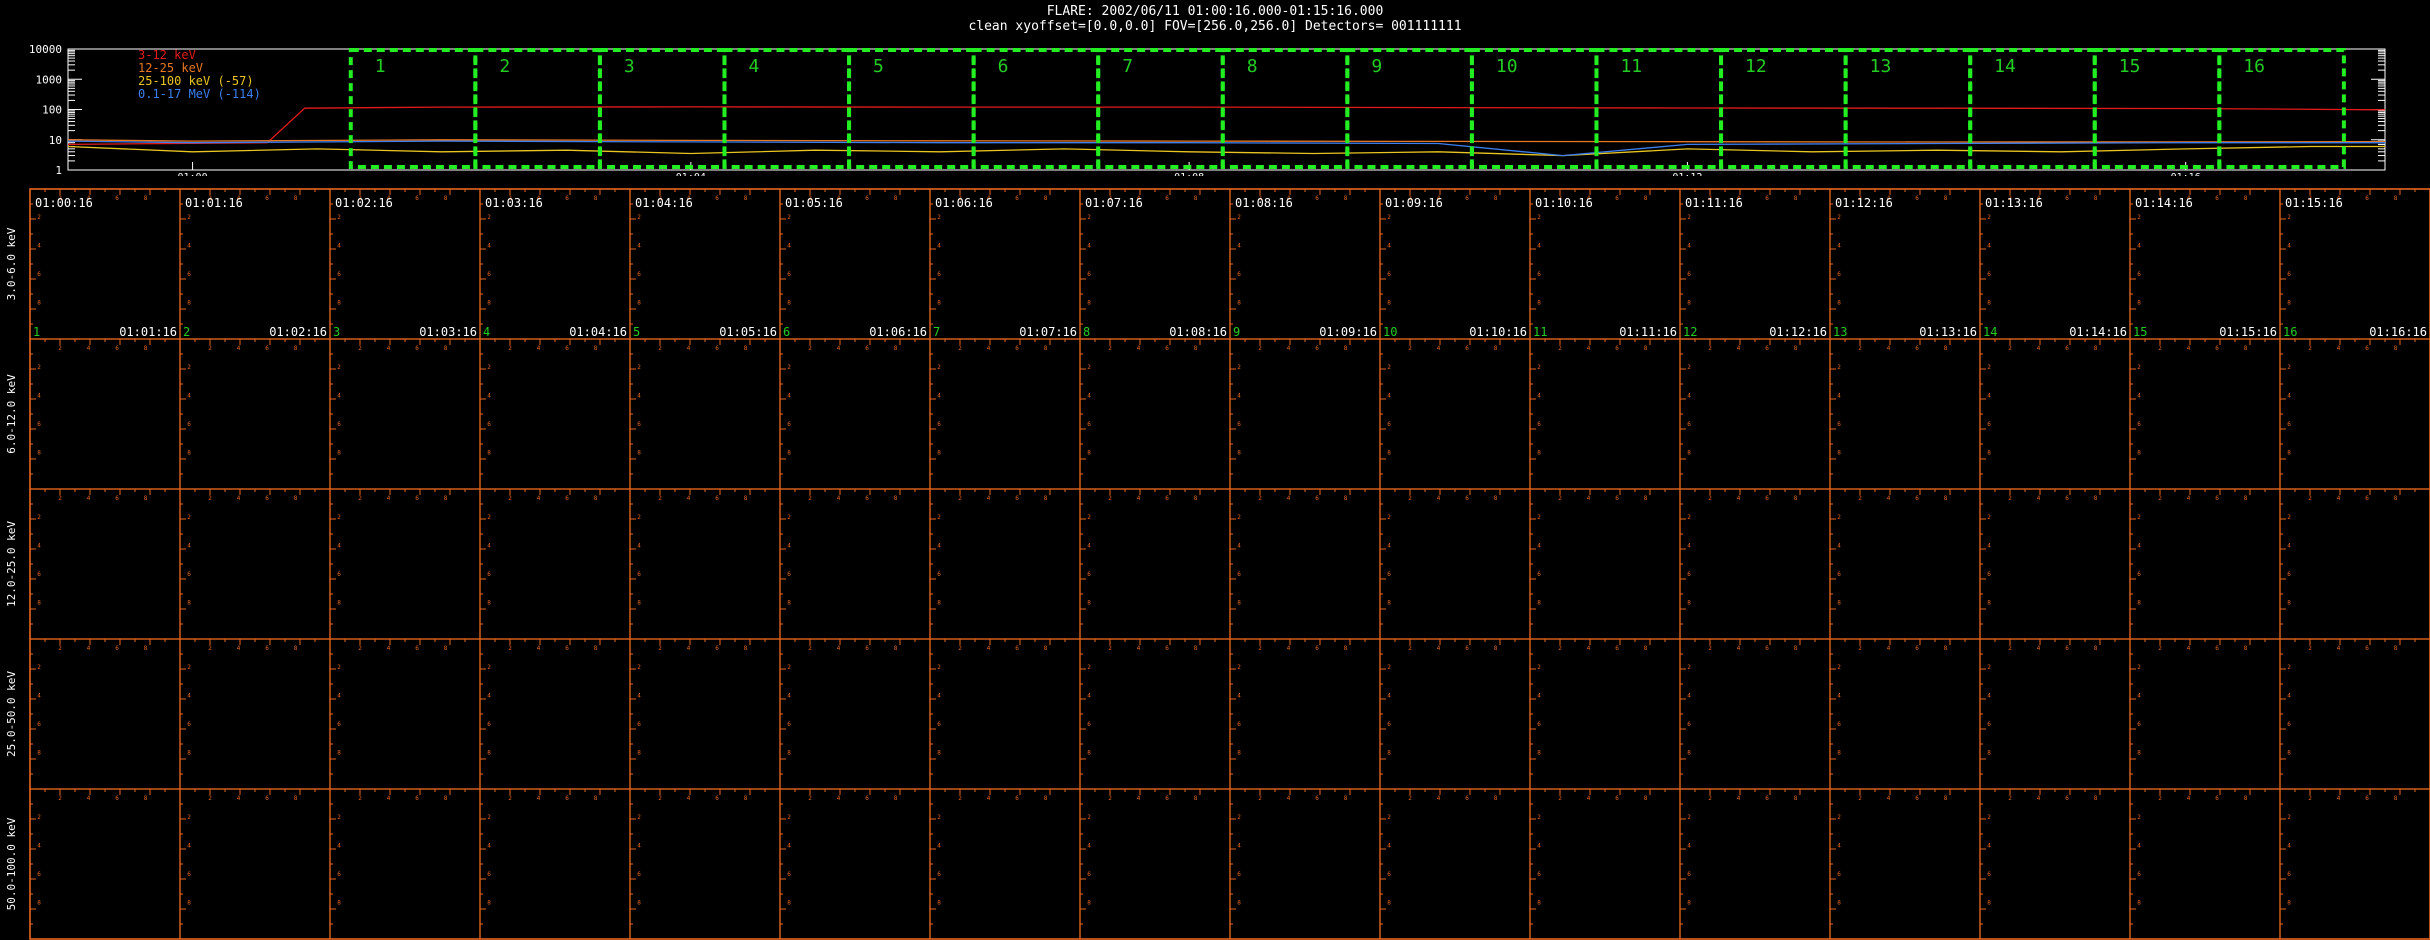  What do you see at coordinates (878, 66) in the screenshot?
I see `interval-box-label: 5` at bounding box center [878, 66].